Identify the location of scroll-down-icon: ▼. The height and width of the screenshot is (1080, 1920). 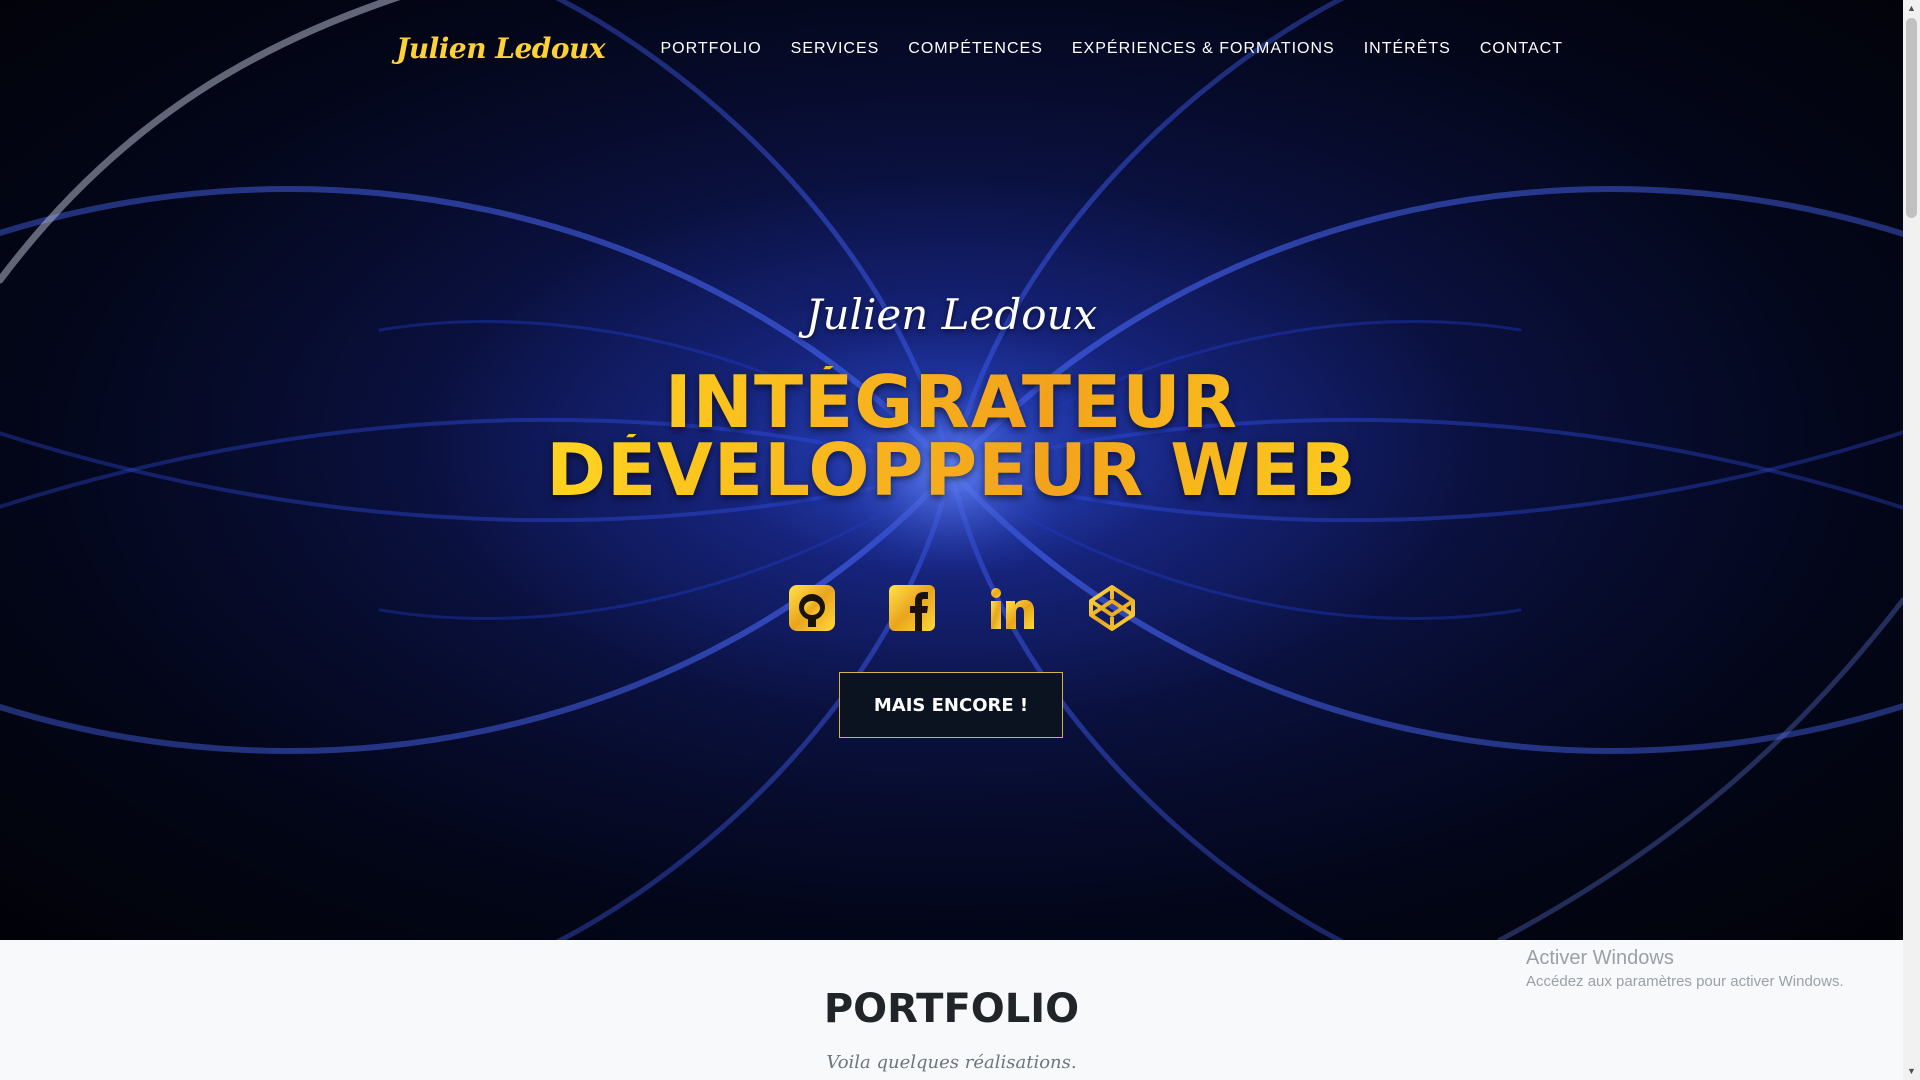
(1911, 1071).